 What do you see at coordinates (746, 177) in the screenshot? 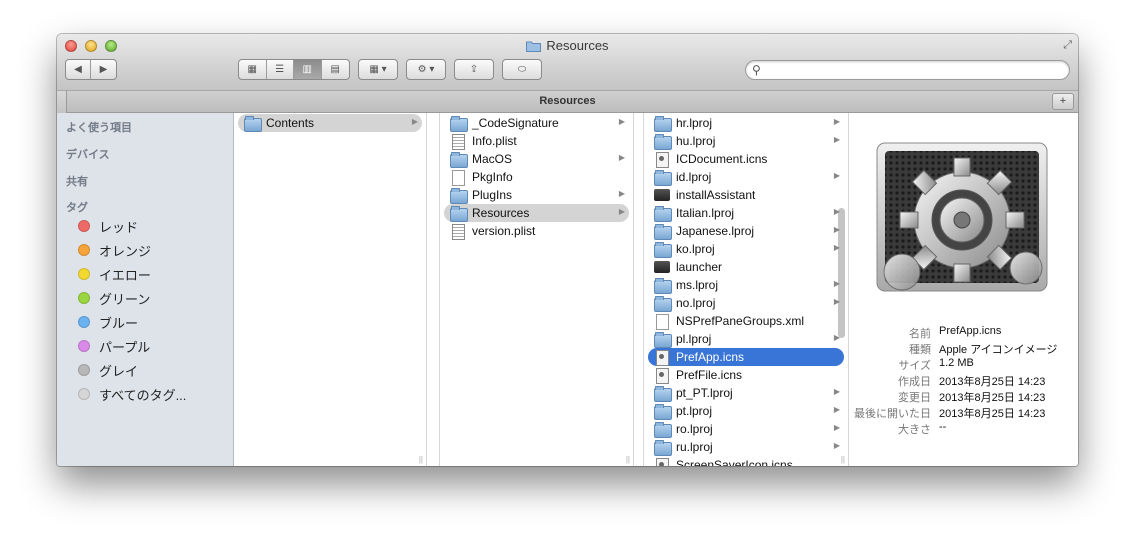
I see `file-row: id.lproj ▶` at bounding box center [746, 177].